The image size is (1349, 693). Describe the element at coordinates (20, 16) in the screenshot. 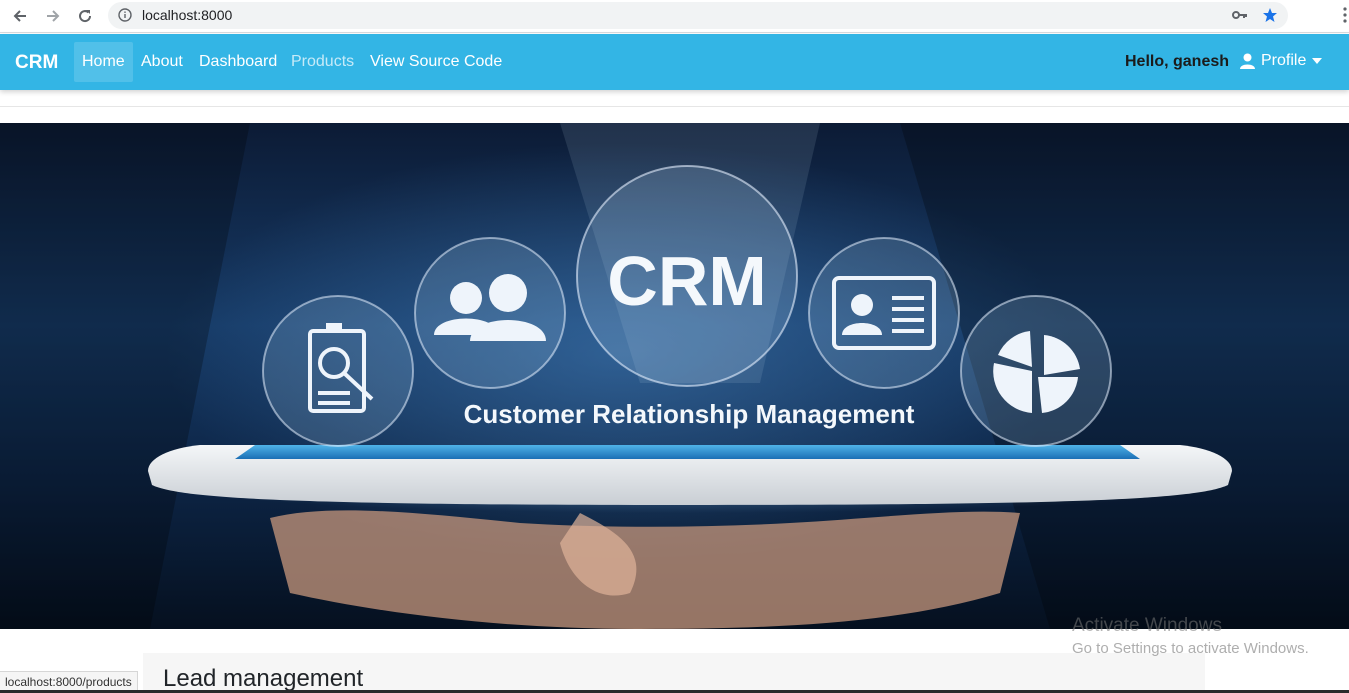

I see `back-arrow-icon` at that location.